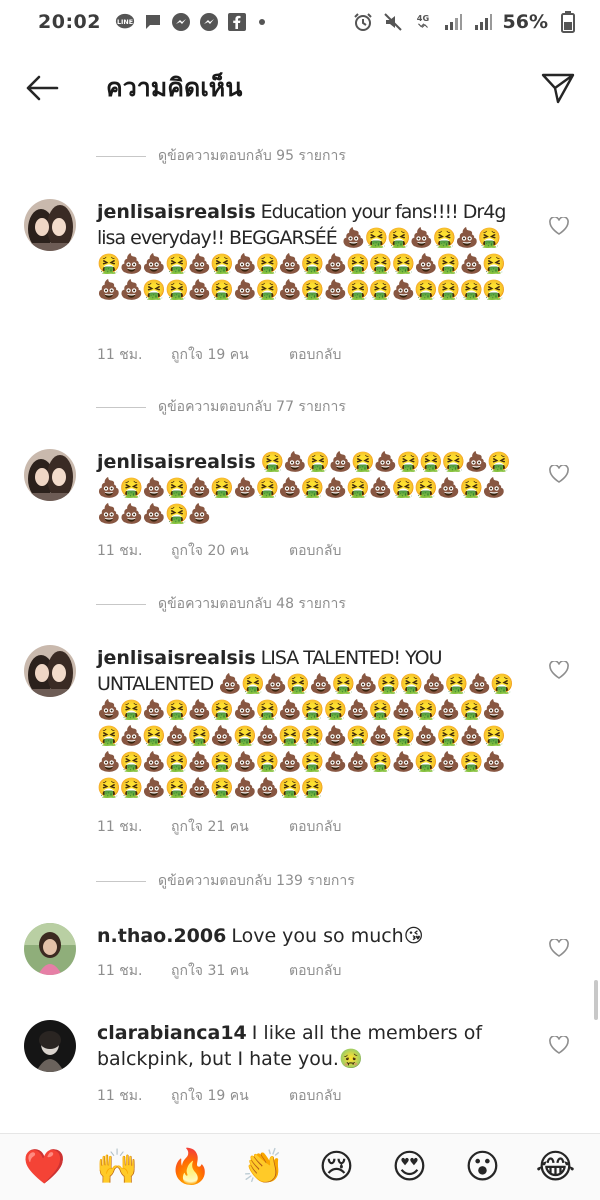 The height and width of the screenshot is (1200, 600). I want to click on emoji-heart-button: ❤️, so click(45, 1167).